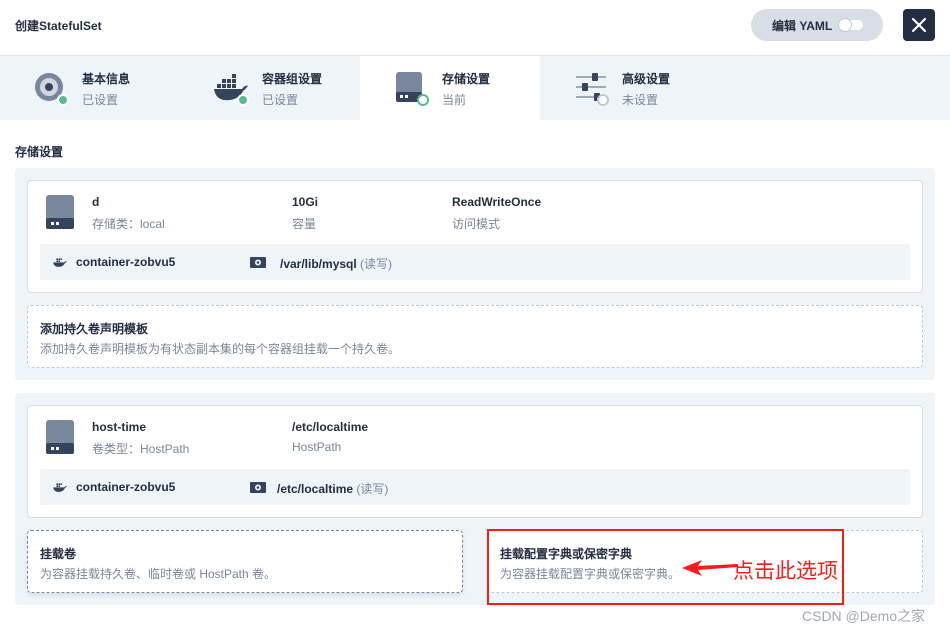 Image resolution: width=950 pixels, height=633 pixels. What do you see at coordinates (450, 88) in the screenshot?
I see `tab-storage-settings: 存储设置 当前` at bounding box center [450, 88].